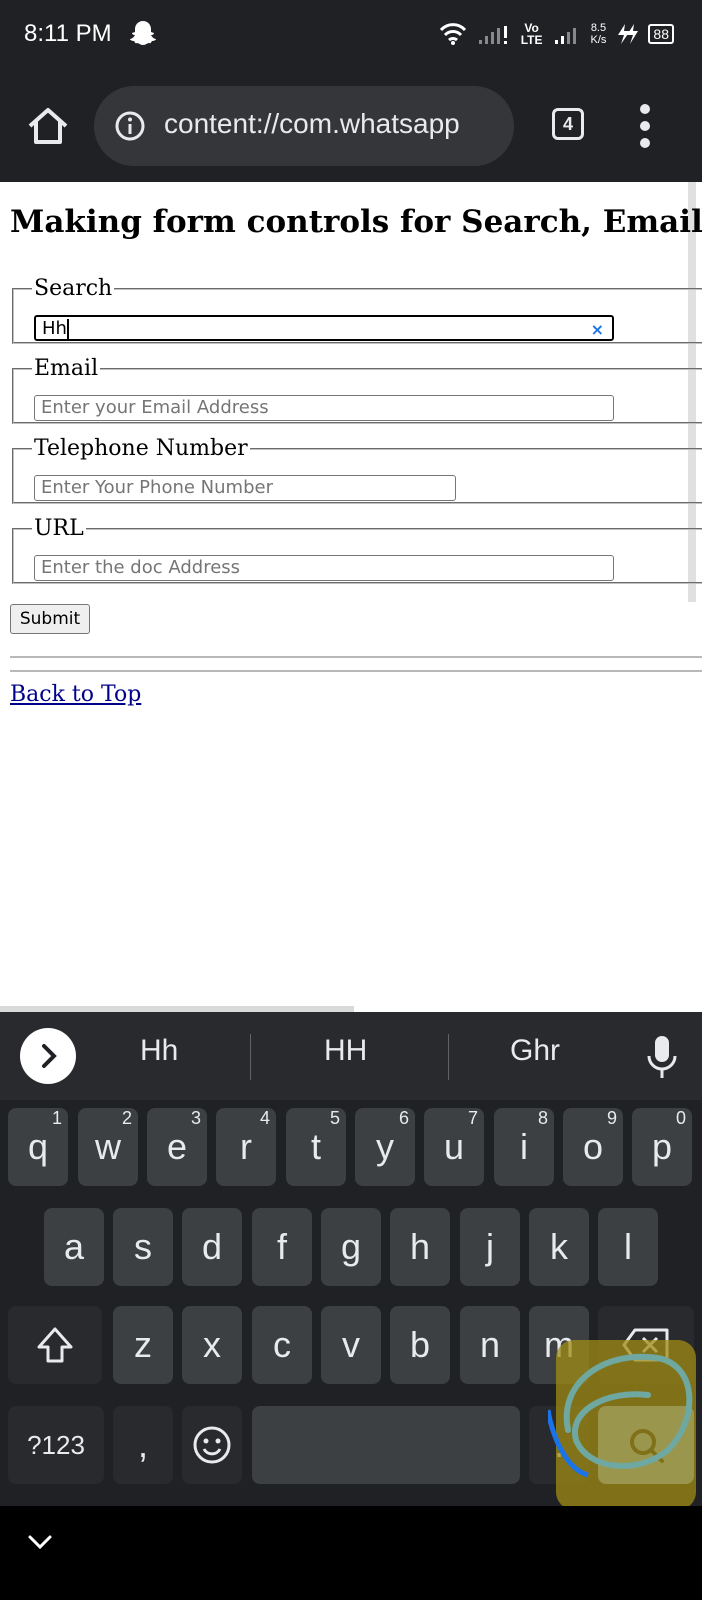  I want to click on key-e: e3, so click(177, 1147).